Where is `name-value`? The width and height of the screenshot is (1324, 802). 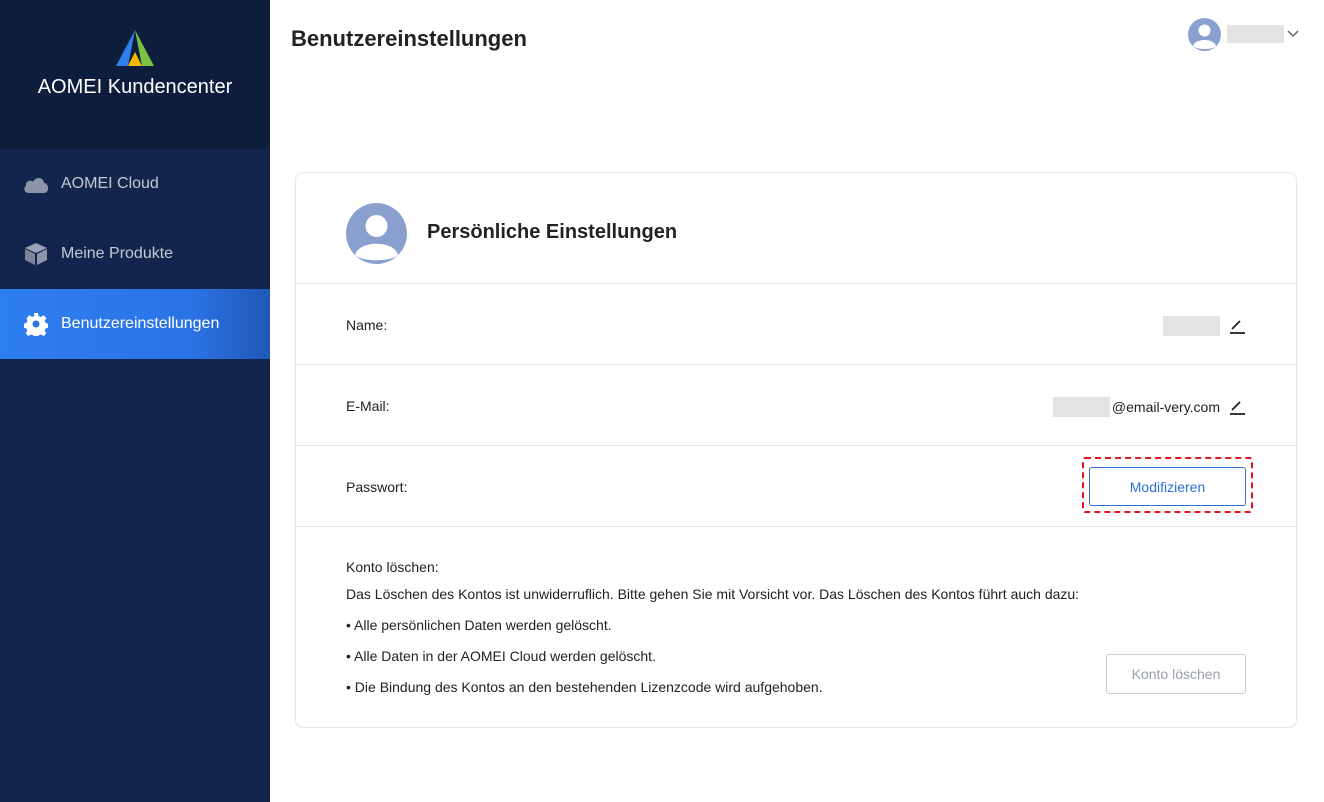 name-value is located at coordinates (1204, 326).